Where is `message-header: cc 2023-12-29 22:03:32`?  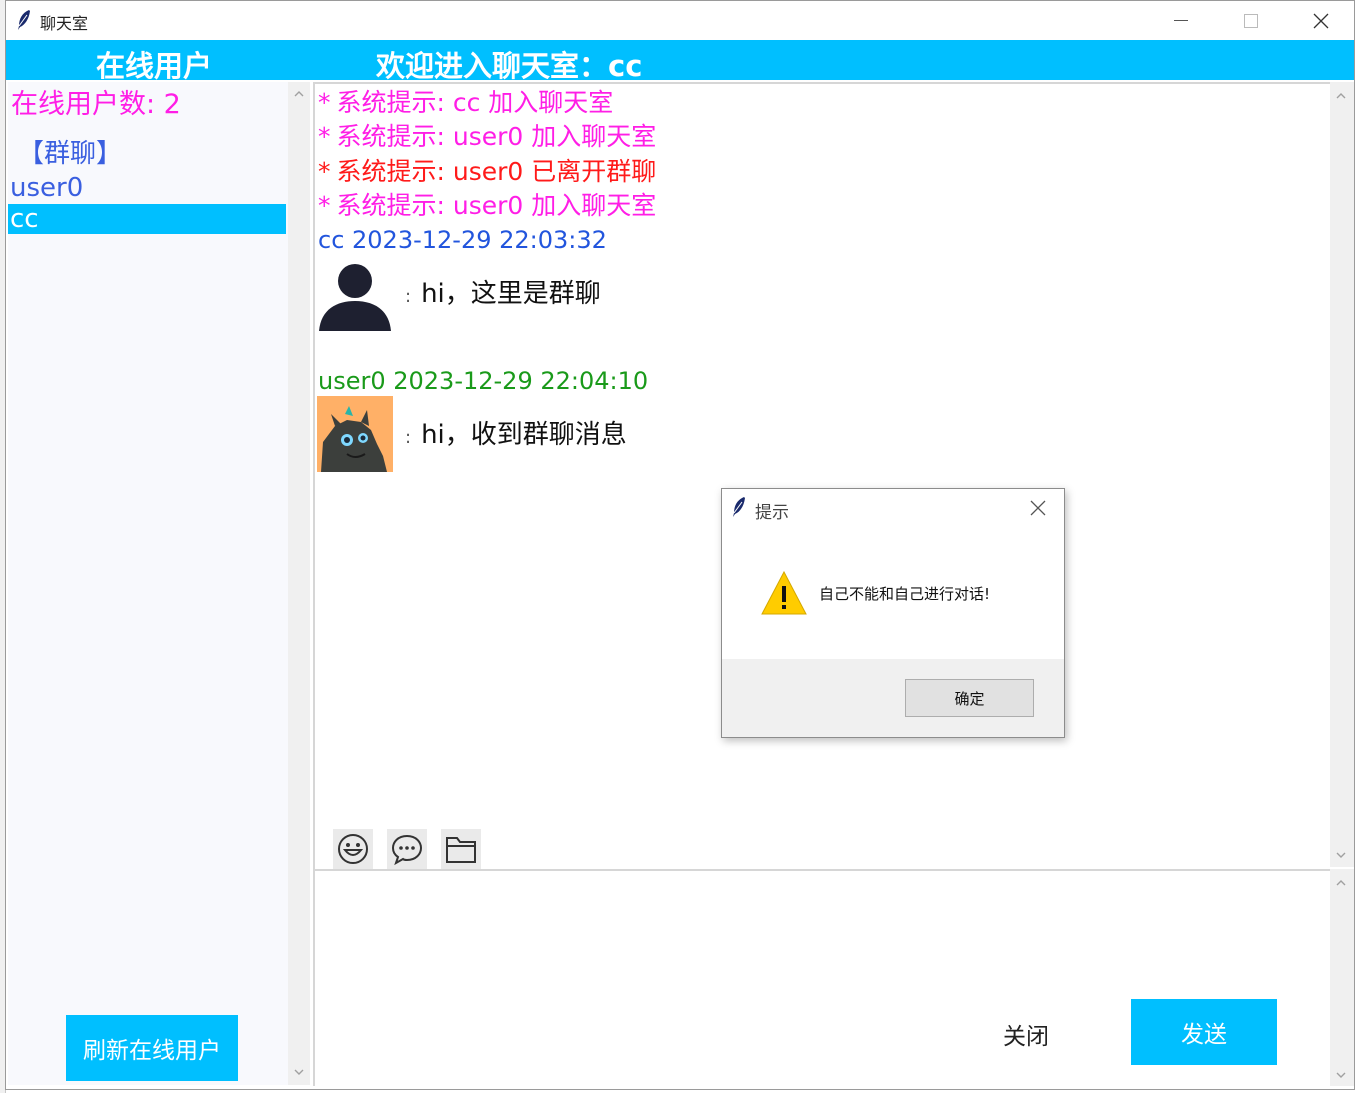
message-header: cc 2023-12-29 22:03:32 is located at coordinates (462, 240).